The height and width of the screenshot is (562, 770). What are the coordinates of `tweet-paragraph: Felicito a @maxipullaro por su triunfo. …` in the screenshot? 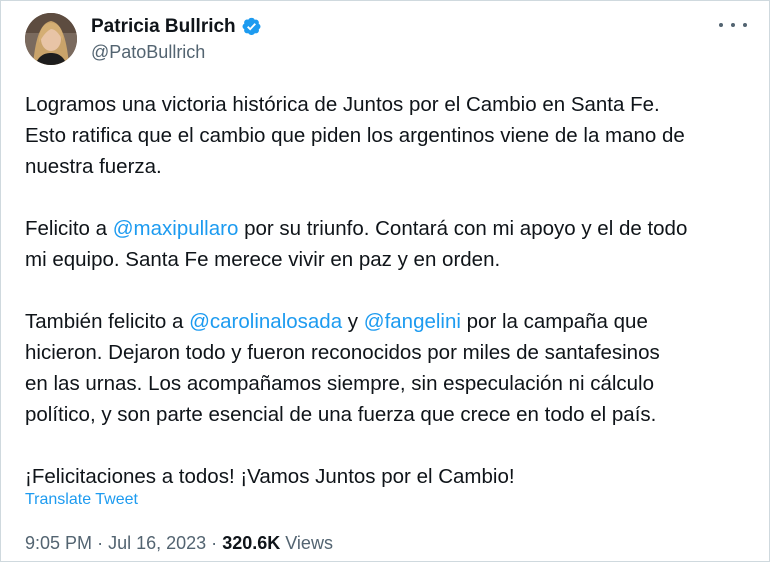 It's located at (390, 244).